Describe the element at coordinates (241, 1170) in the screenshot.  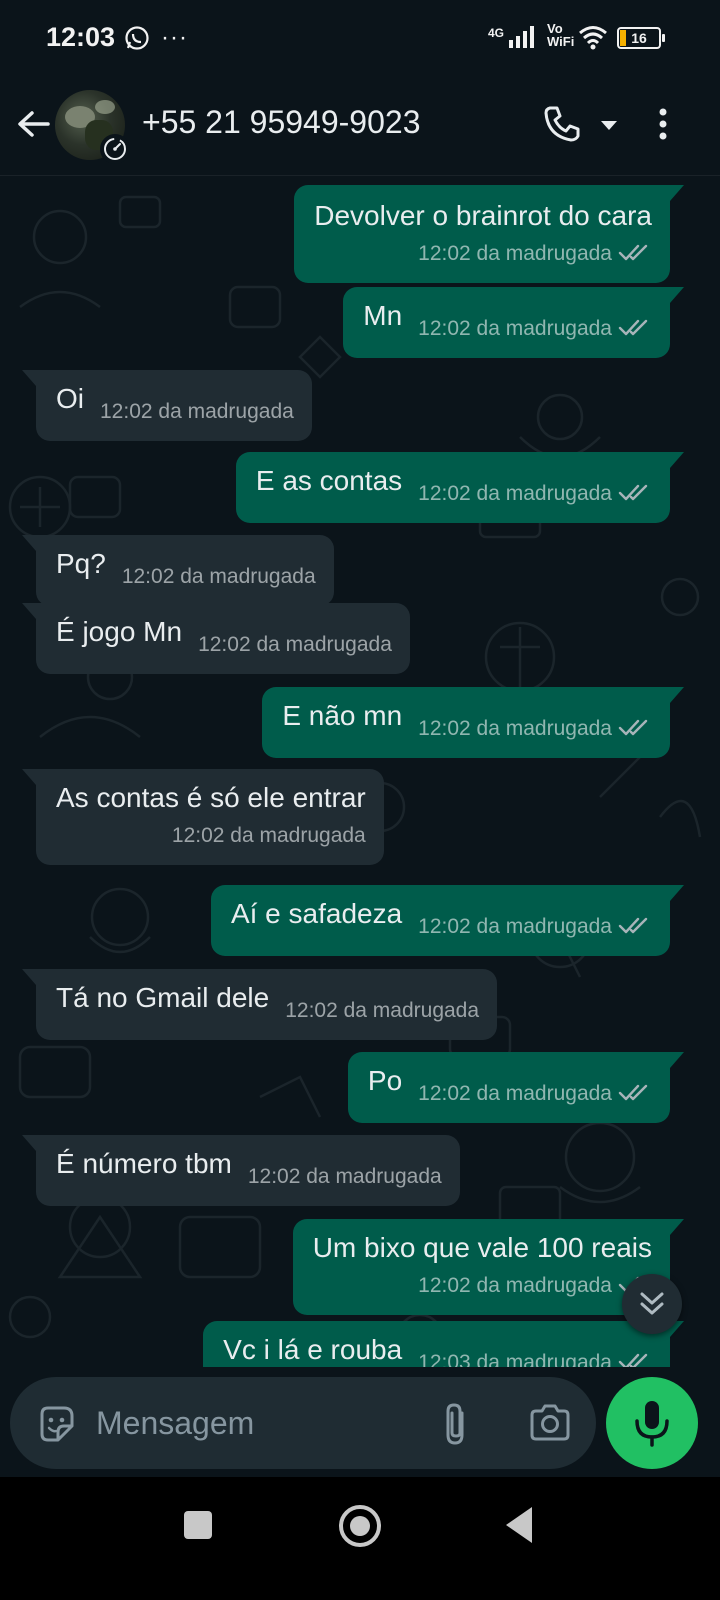
I see `incoming-message: É número tbm 12:02 da madrugada` at that location.